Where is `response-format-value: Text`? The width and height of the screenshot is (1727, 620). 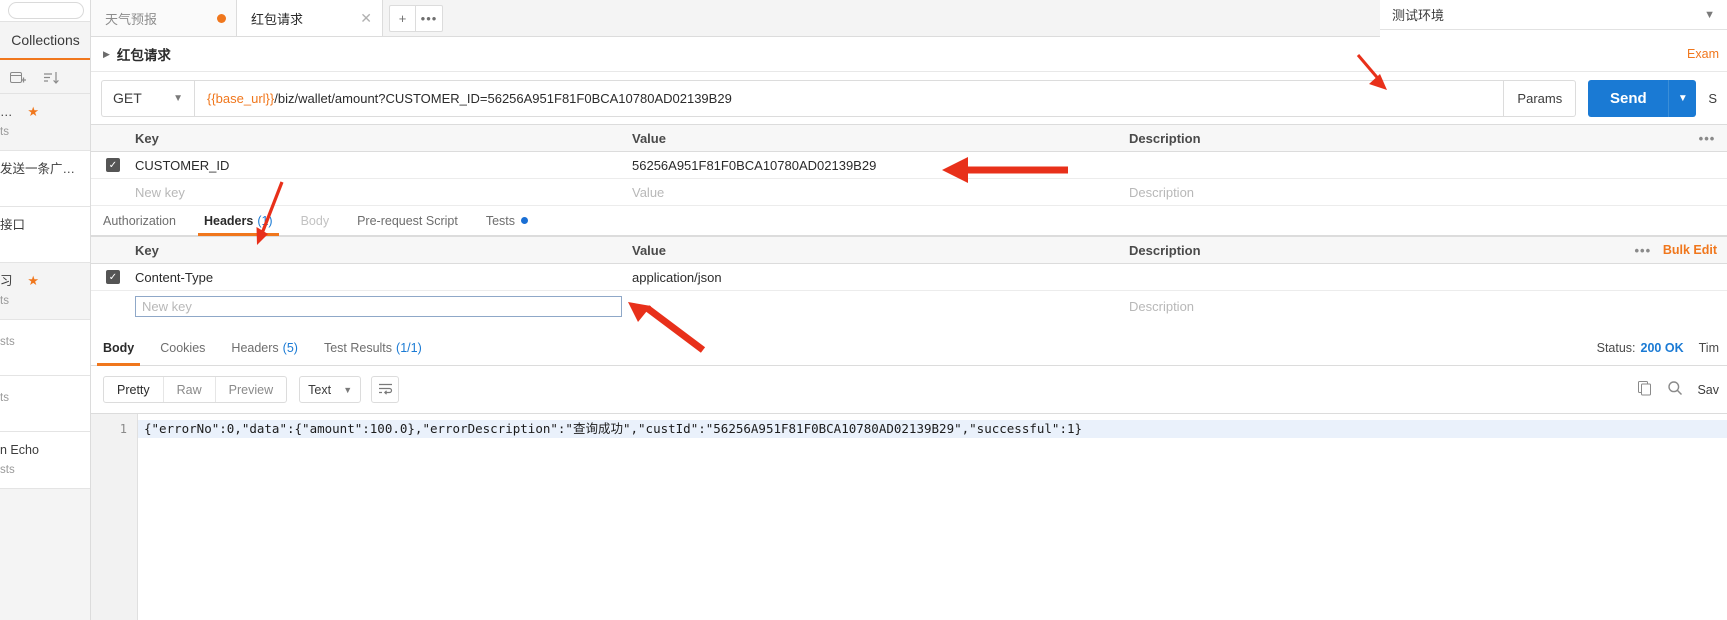
response-format-value: Text is located at coordinates (320, 389).